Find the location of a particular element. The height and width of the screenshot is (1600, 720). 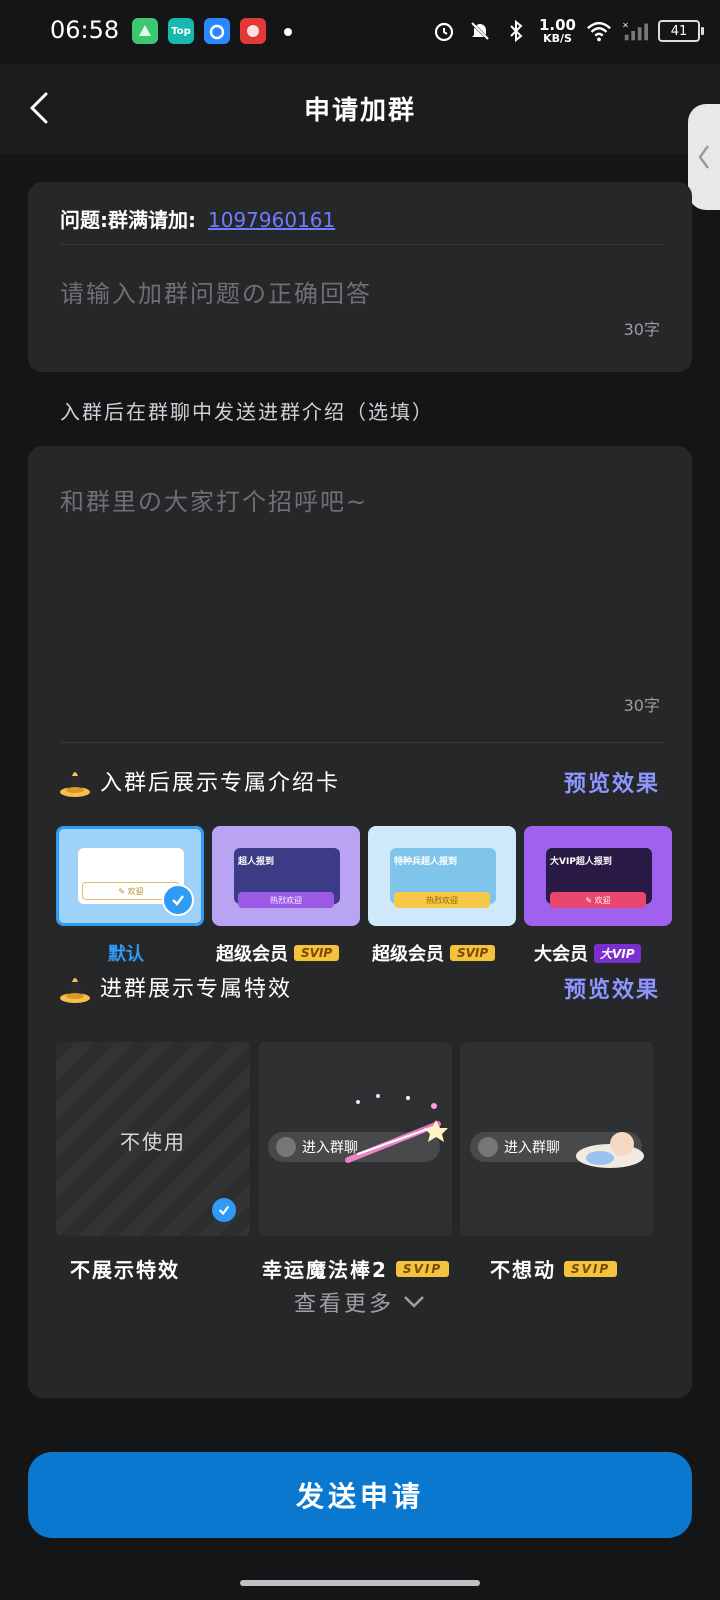

vip-badge: 大VIP is located at coordinates (617, 953).